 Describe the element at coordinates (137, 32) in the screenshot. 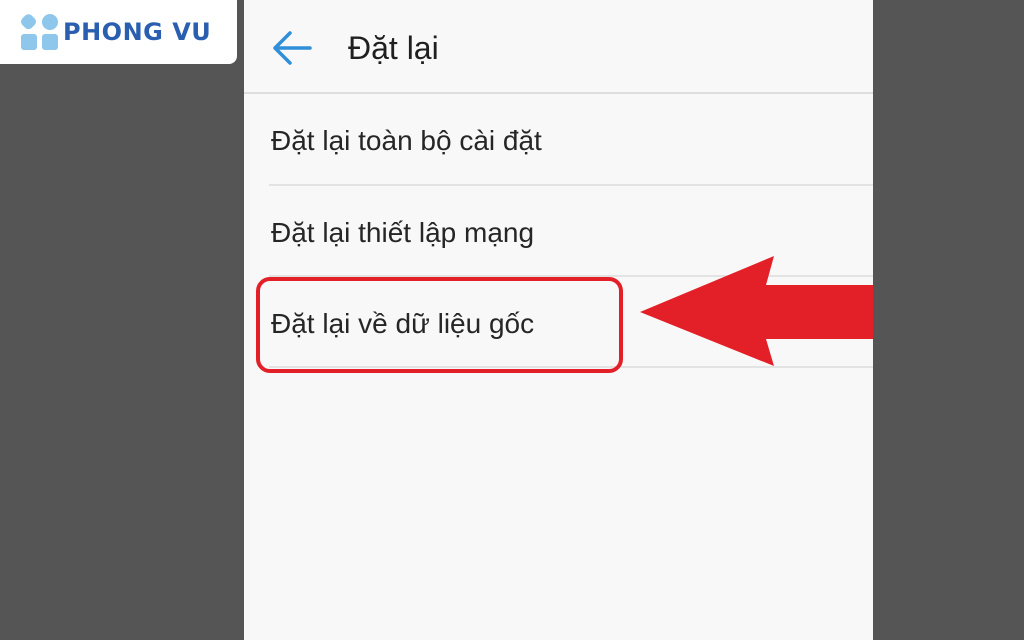

I see `brand-name: PHONG VU` at that location.